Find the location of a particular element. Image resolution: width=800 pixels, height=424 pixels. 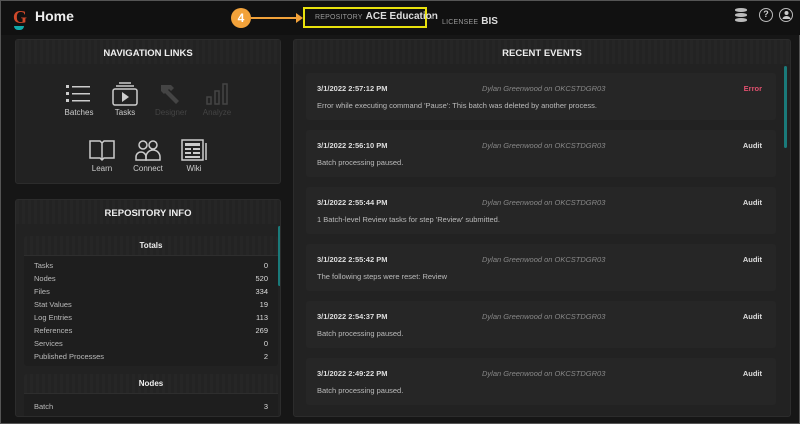

table-row: Stat Values 19 is located at coordinates (151, 304).